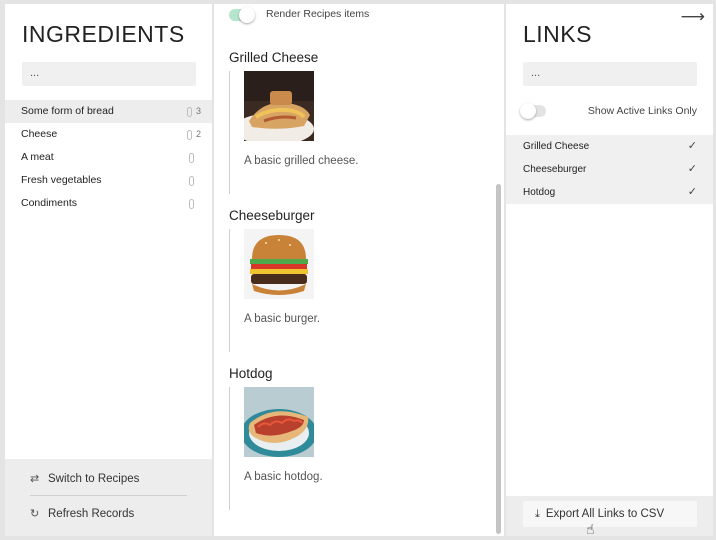  Describe the element at coordinates (108, 180) in the screenshot. I see `ingredient-item: Fresh vegetables` at that location.